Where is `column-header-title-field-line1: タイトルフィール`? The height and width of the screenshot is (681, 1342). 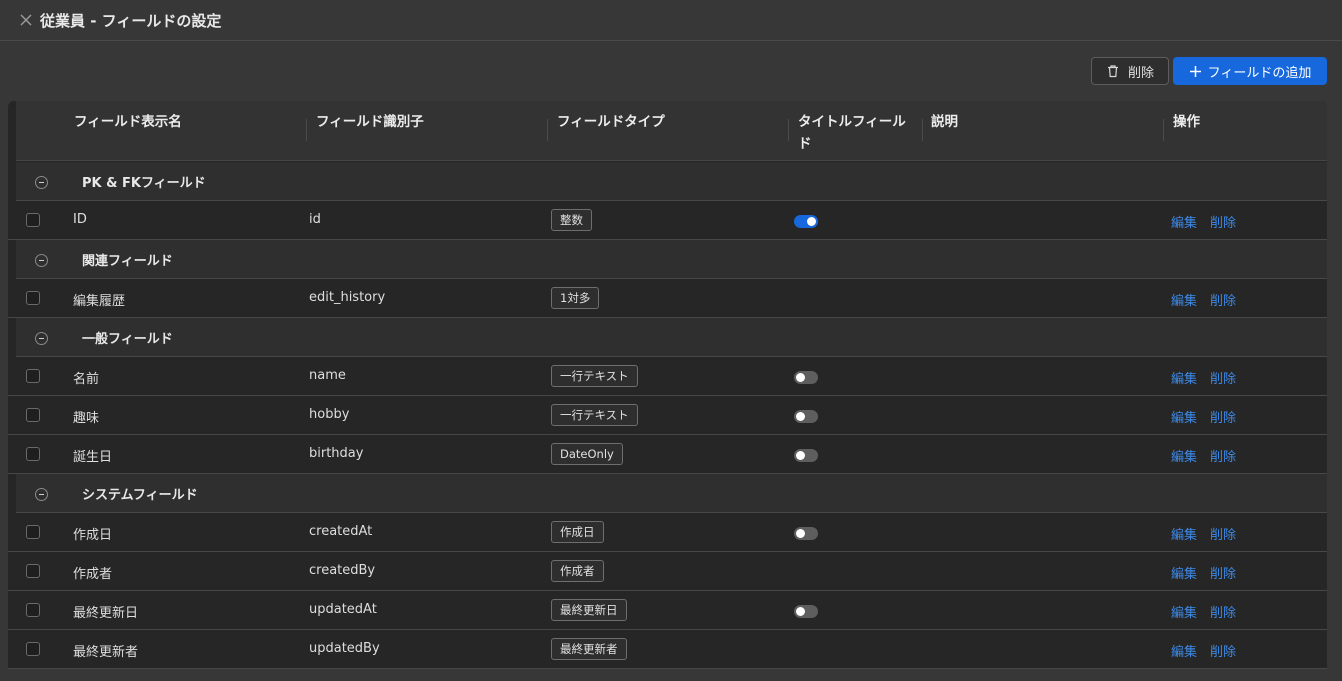 column-header-title-field-line1: タイトルフィール is located at coordinates (852, 122).